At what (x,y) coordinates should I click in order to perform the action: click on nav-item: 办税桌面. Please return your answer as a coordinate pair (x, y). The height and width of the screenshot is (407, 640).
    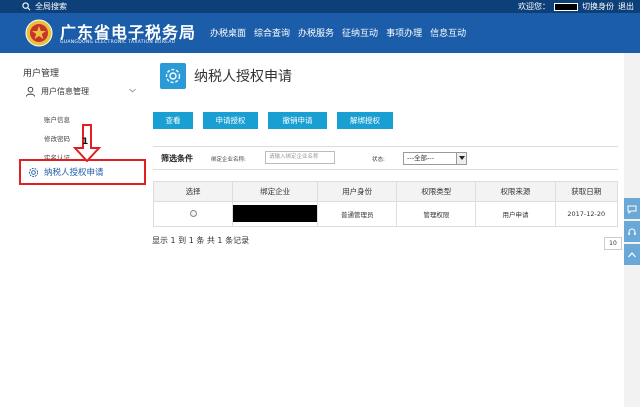
    Looking at the image, I should click on (228, 32).